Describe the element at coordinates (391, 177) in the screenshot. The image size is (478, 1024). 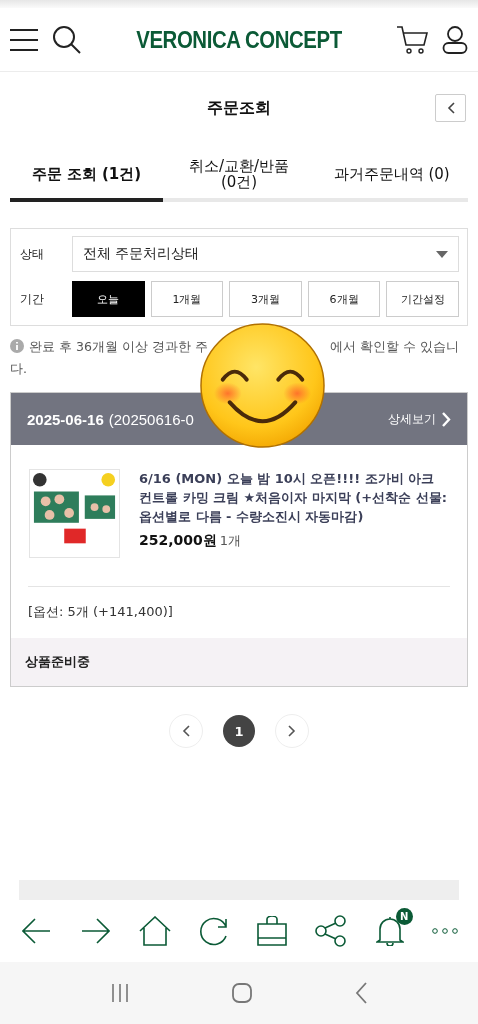
I see `tab: 과거주문내역 (0)` at that location.